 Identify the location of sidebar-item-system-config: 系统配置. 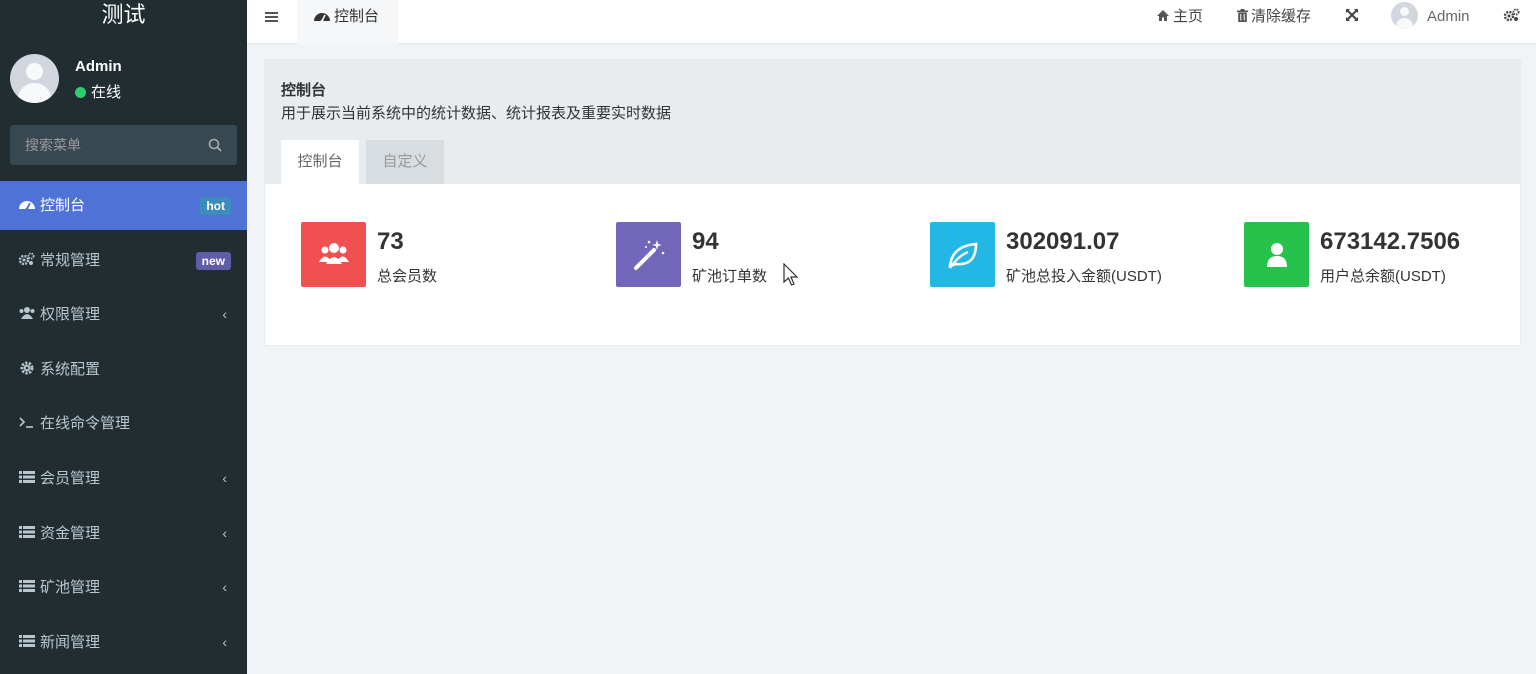
(123, 372).